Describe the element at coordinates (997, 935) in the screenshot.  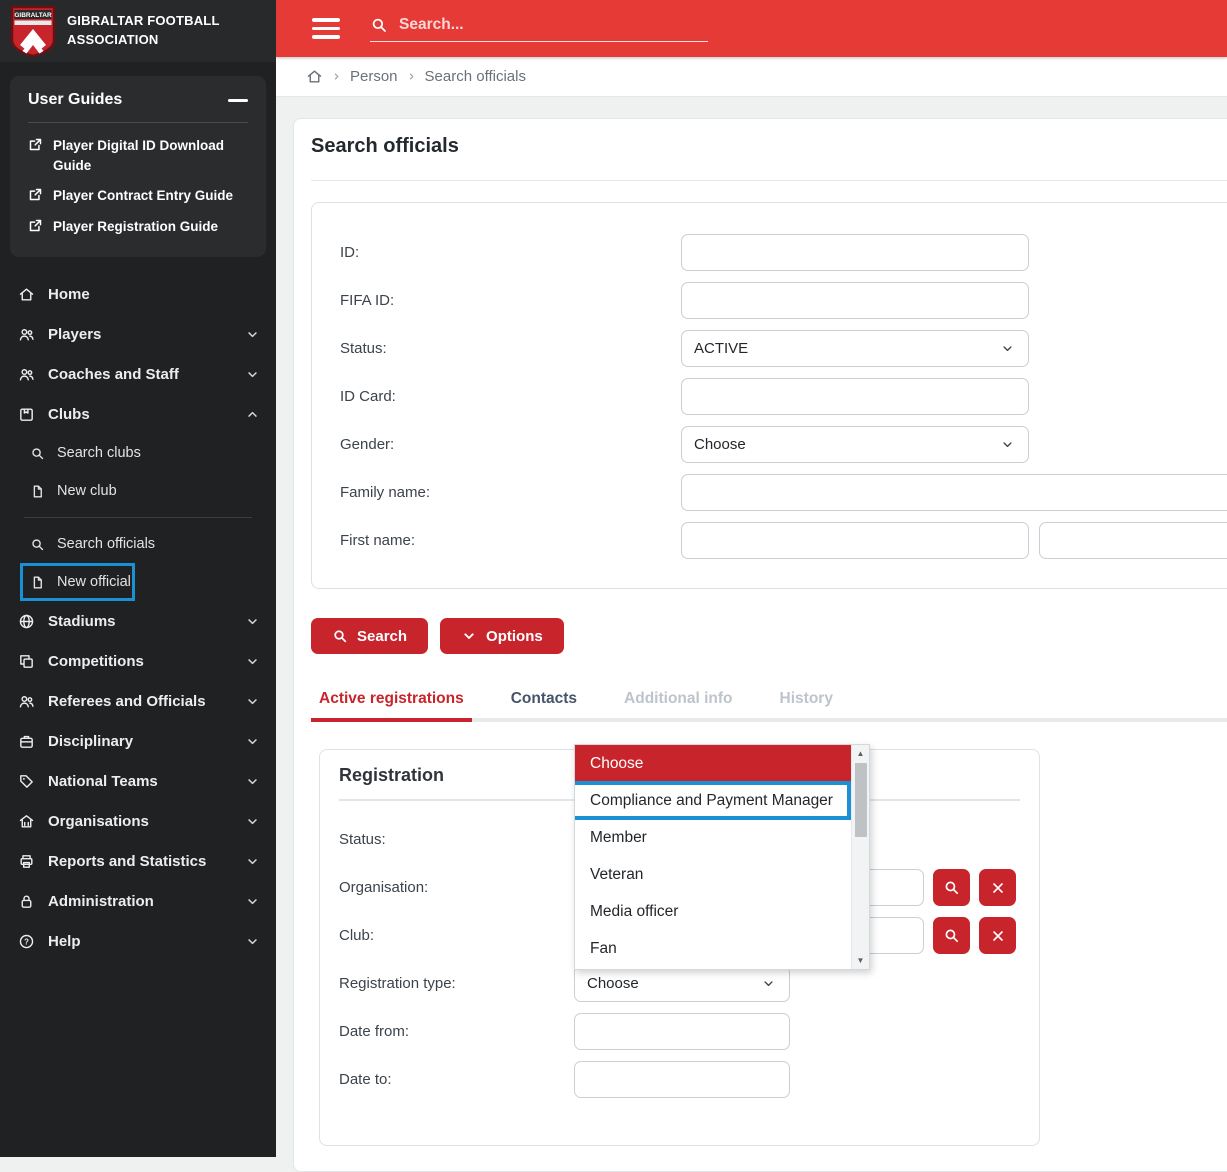
I see `club-clear-button` at that location.